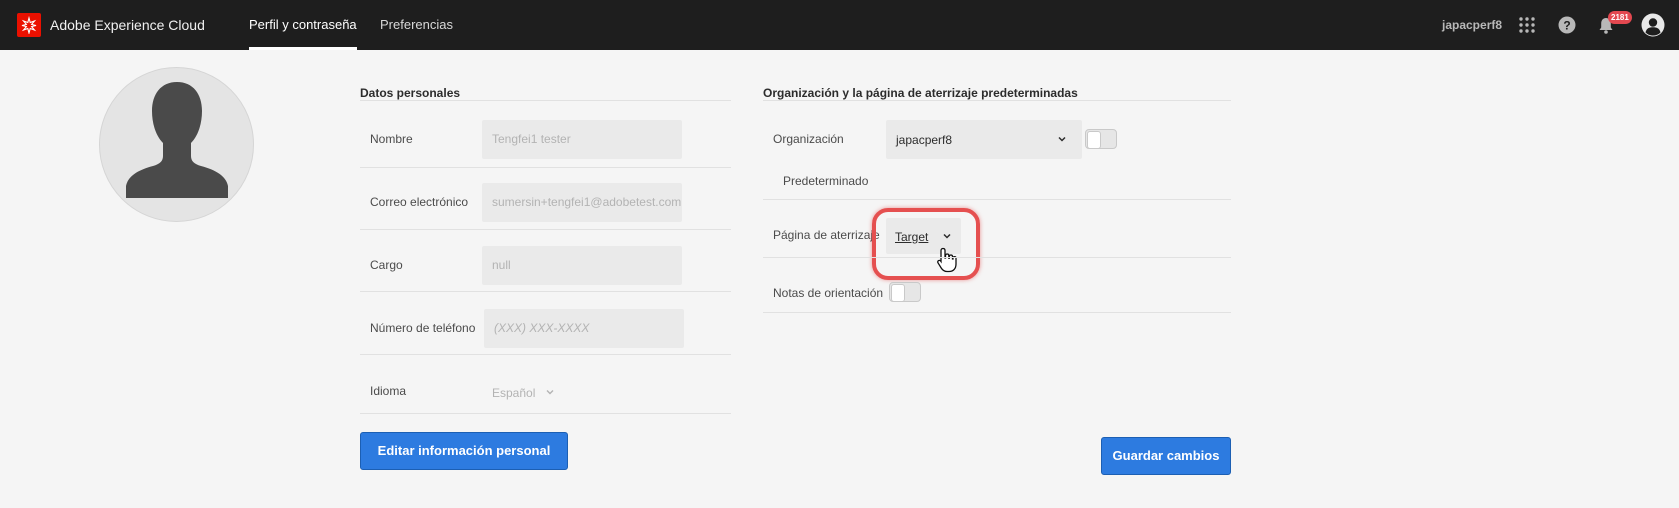 This screenshot has height=508, width=1679. What do you see at coordinates (1472, 25) in the screenshot?
I see `org-switcher: japacperf8` at bounding box center [1472, 25].